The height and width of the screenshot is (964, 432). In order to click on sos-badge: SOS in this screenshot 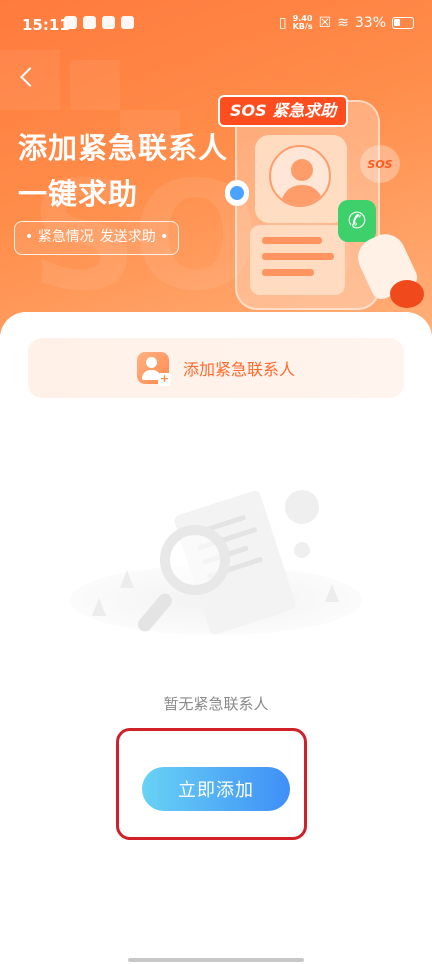, I will do `click(380, 164)`.